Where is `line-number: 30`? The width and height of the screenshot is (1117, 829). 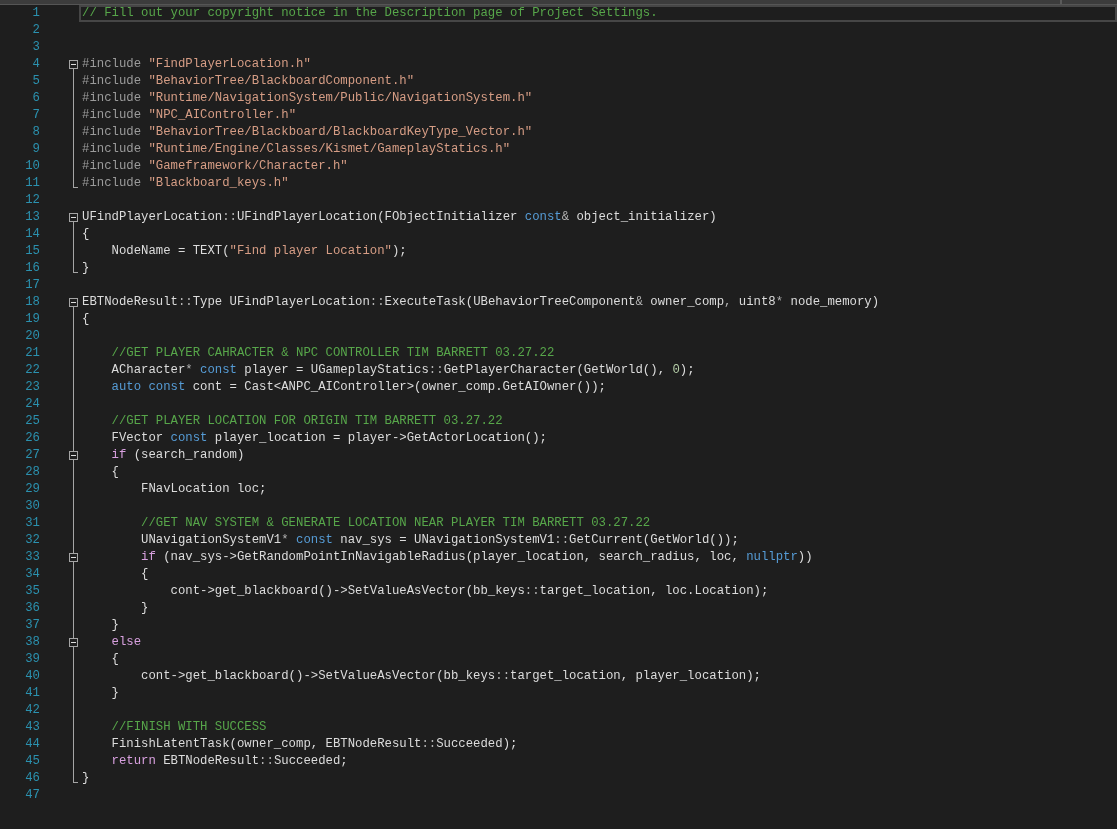 line-number: 30 is located at coordinates (32, 507).